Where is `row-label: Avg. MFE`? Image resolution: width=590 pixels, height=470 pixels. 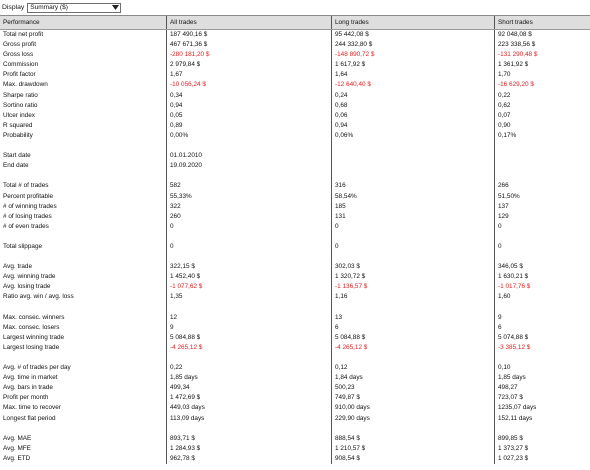
row-label: Avg. MFE is located at coordinates (17, 448).